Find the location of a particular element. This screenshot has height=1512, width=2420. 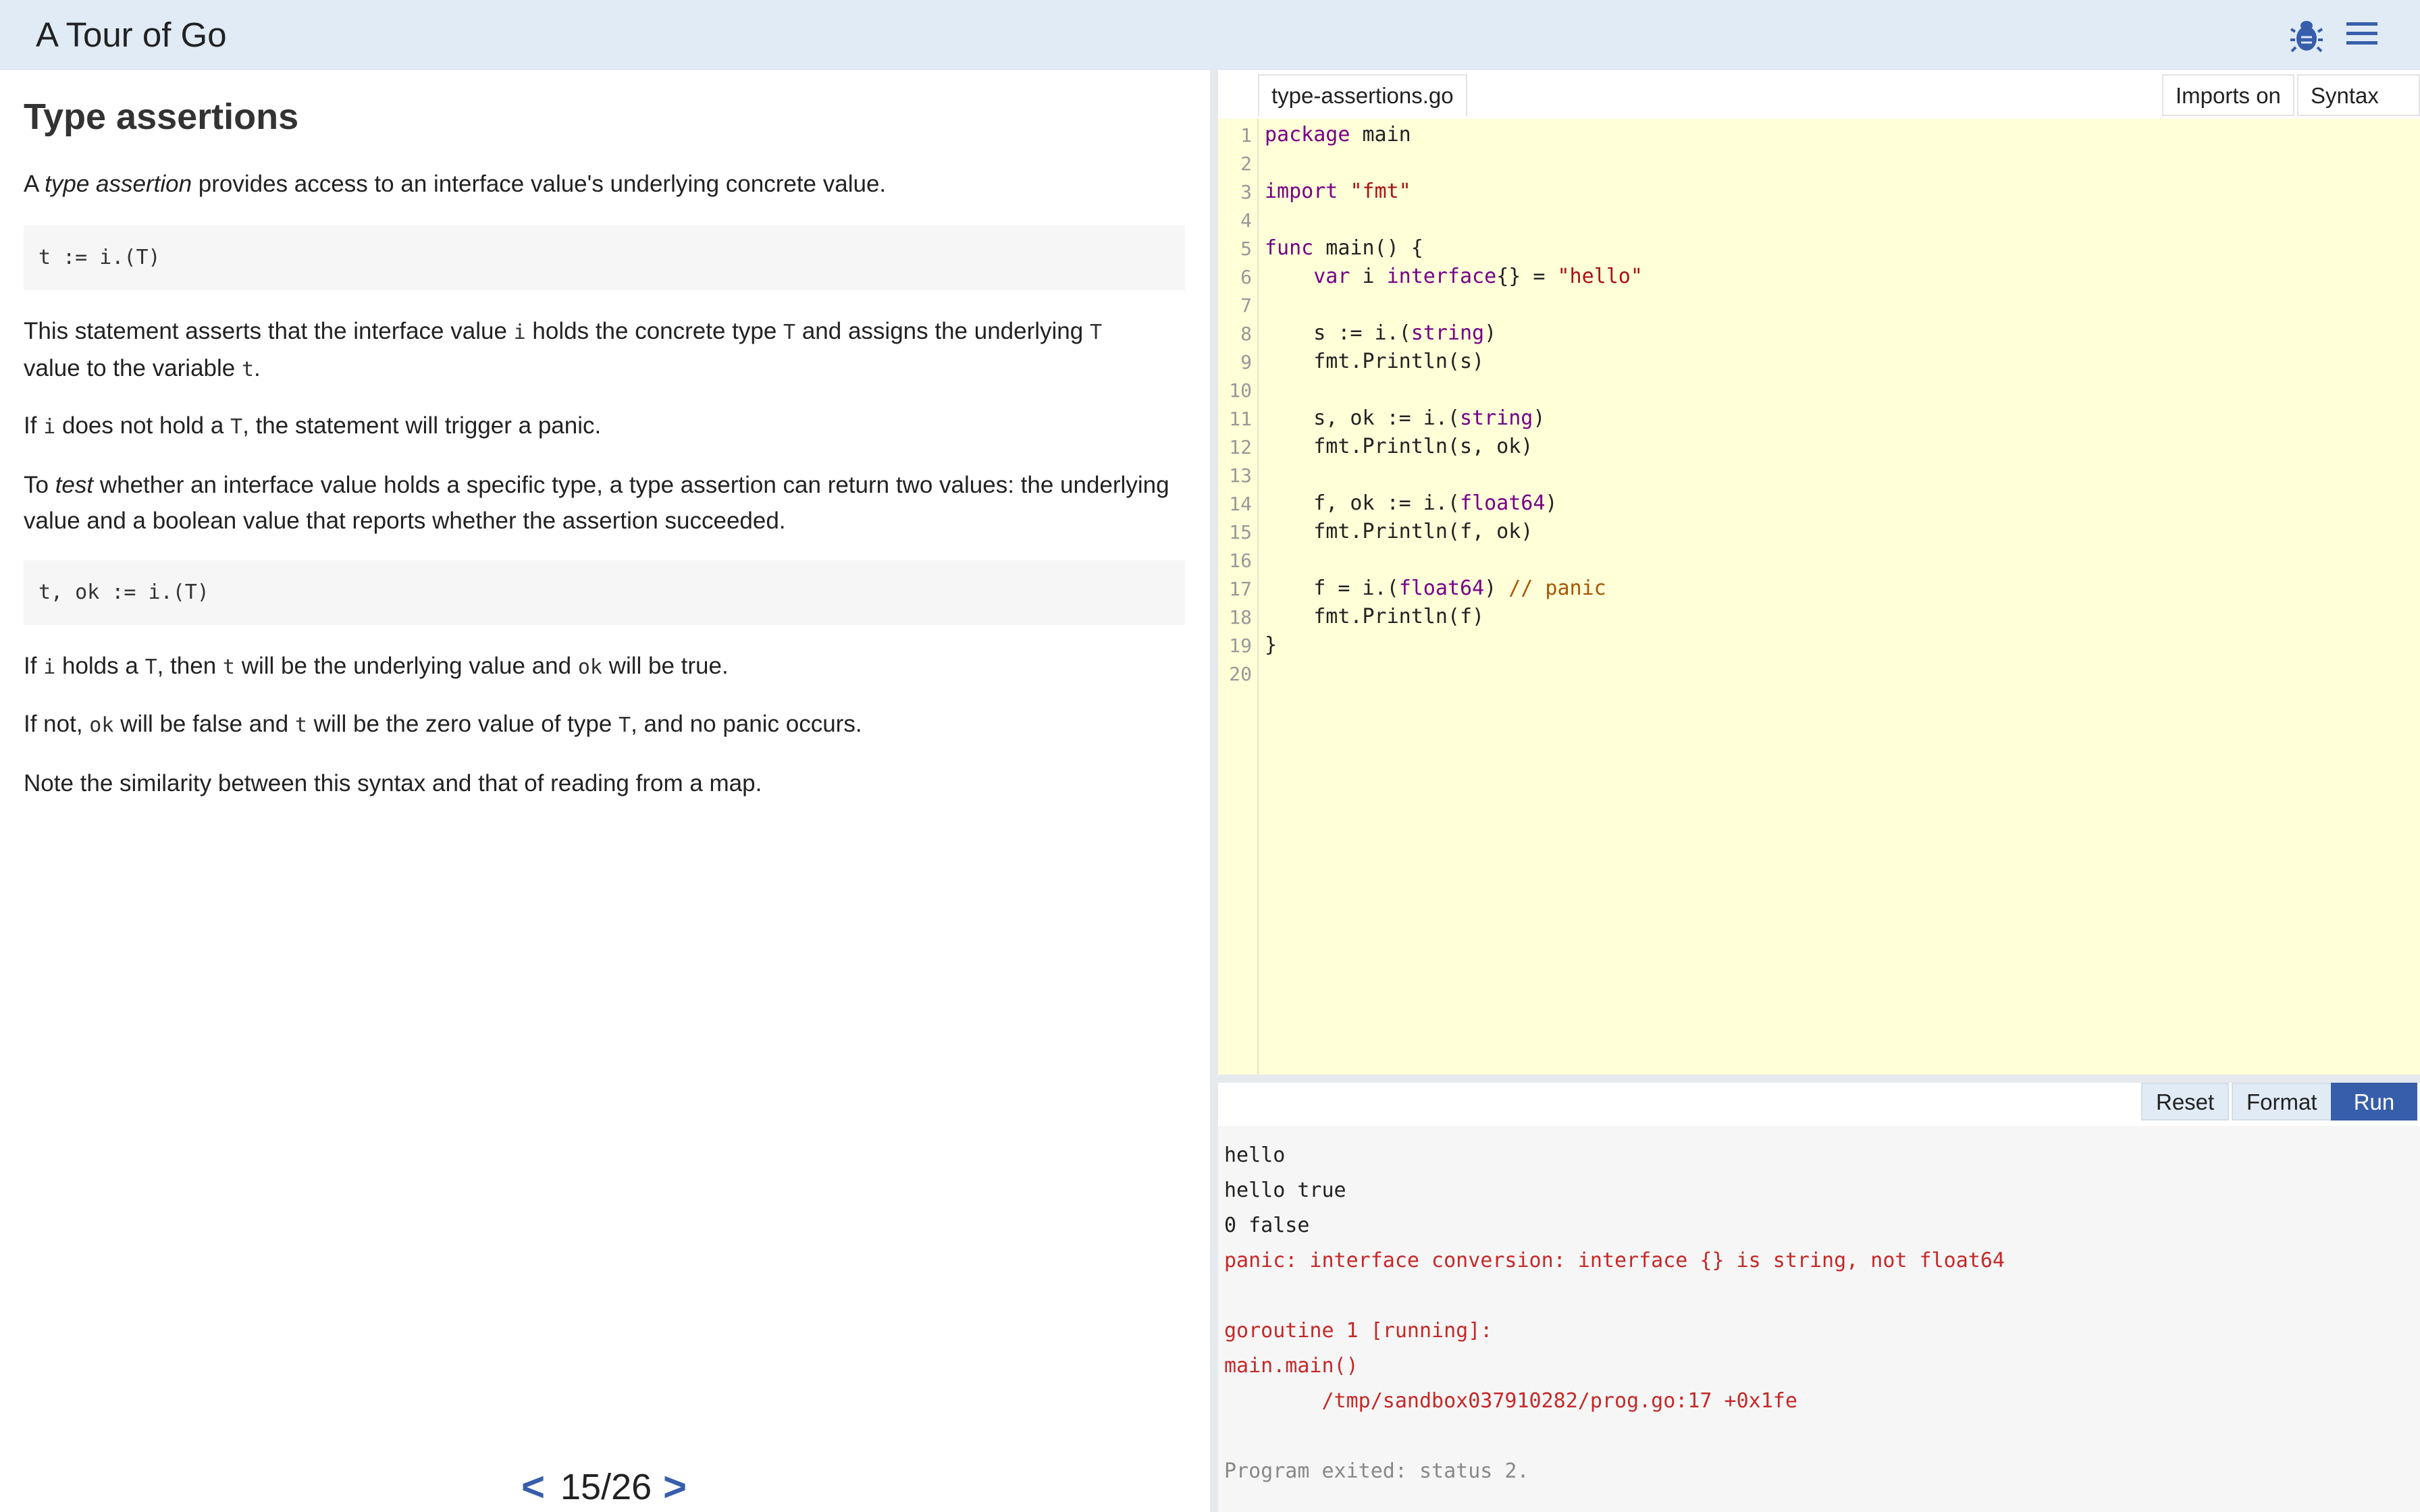

line-number: 11 is located at coordinates (1240, 419).